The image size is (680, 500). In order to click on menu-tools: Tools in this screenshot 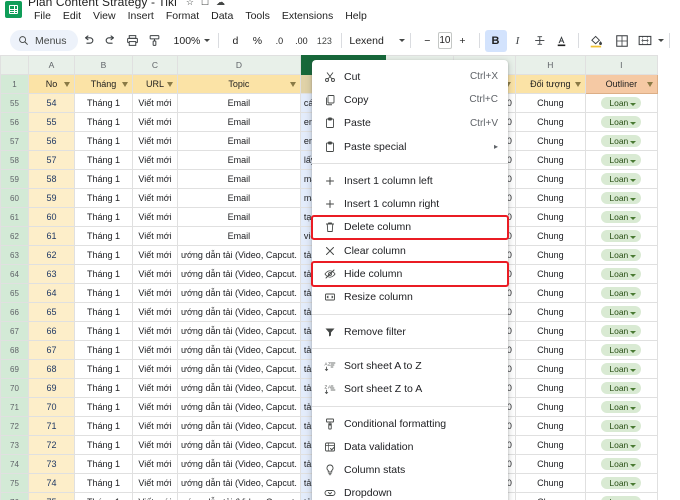, I will do `click(257, 16)`.